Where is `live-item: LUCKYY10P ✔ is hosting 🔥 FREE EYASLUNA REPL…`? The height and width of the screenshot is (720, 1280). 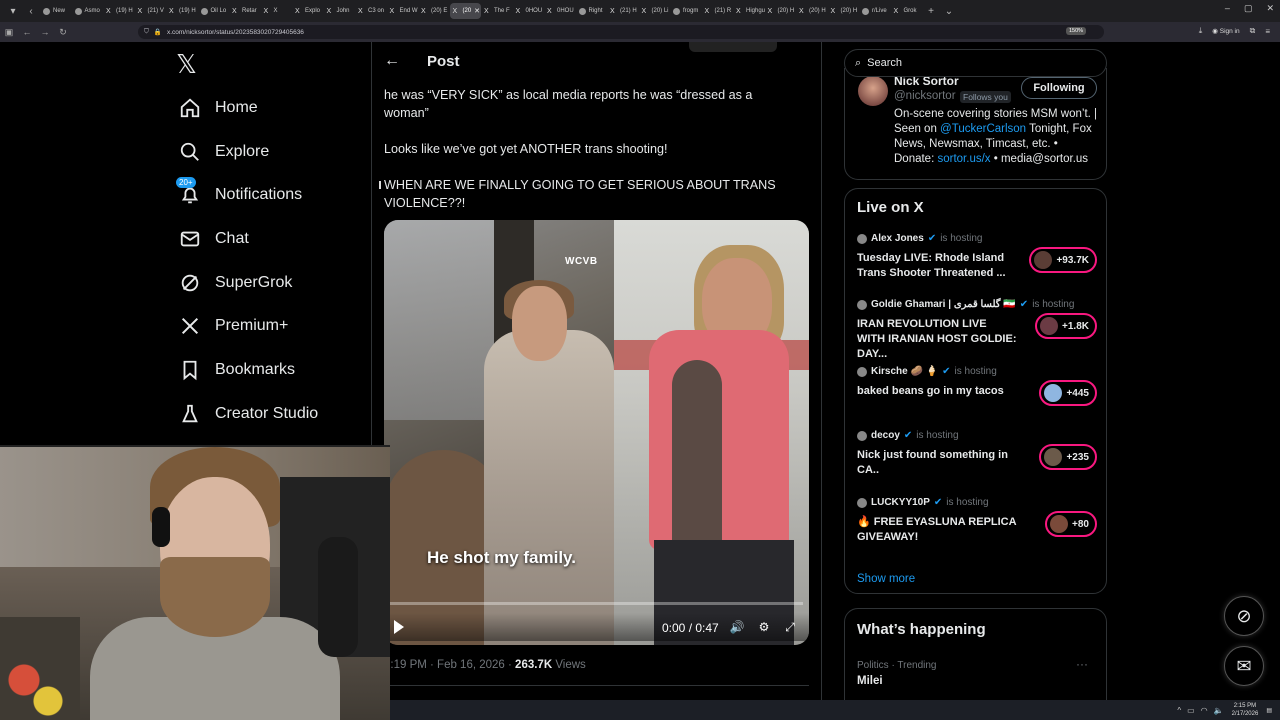
live-item: LUCKYY10P ✔ is hosting 🔥 FREE EYASLUNA REPL… is located at coordinates (977, 527).